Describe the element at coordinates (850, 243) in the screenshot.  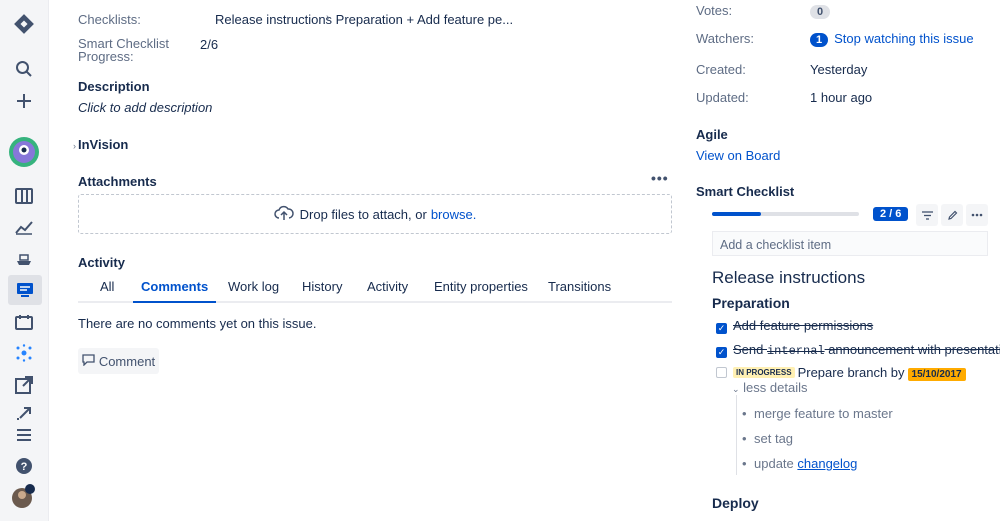
I see `add-checklist-item-input: Add a checklist item` at that location.